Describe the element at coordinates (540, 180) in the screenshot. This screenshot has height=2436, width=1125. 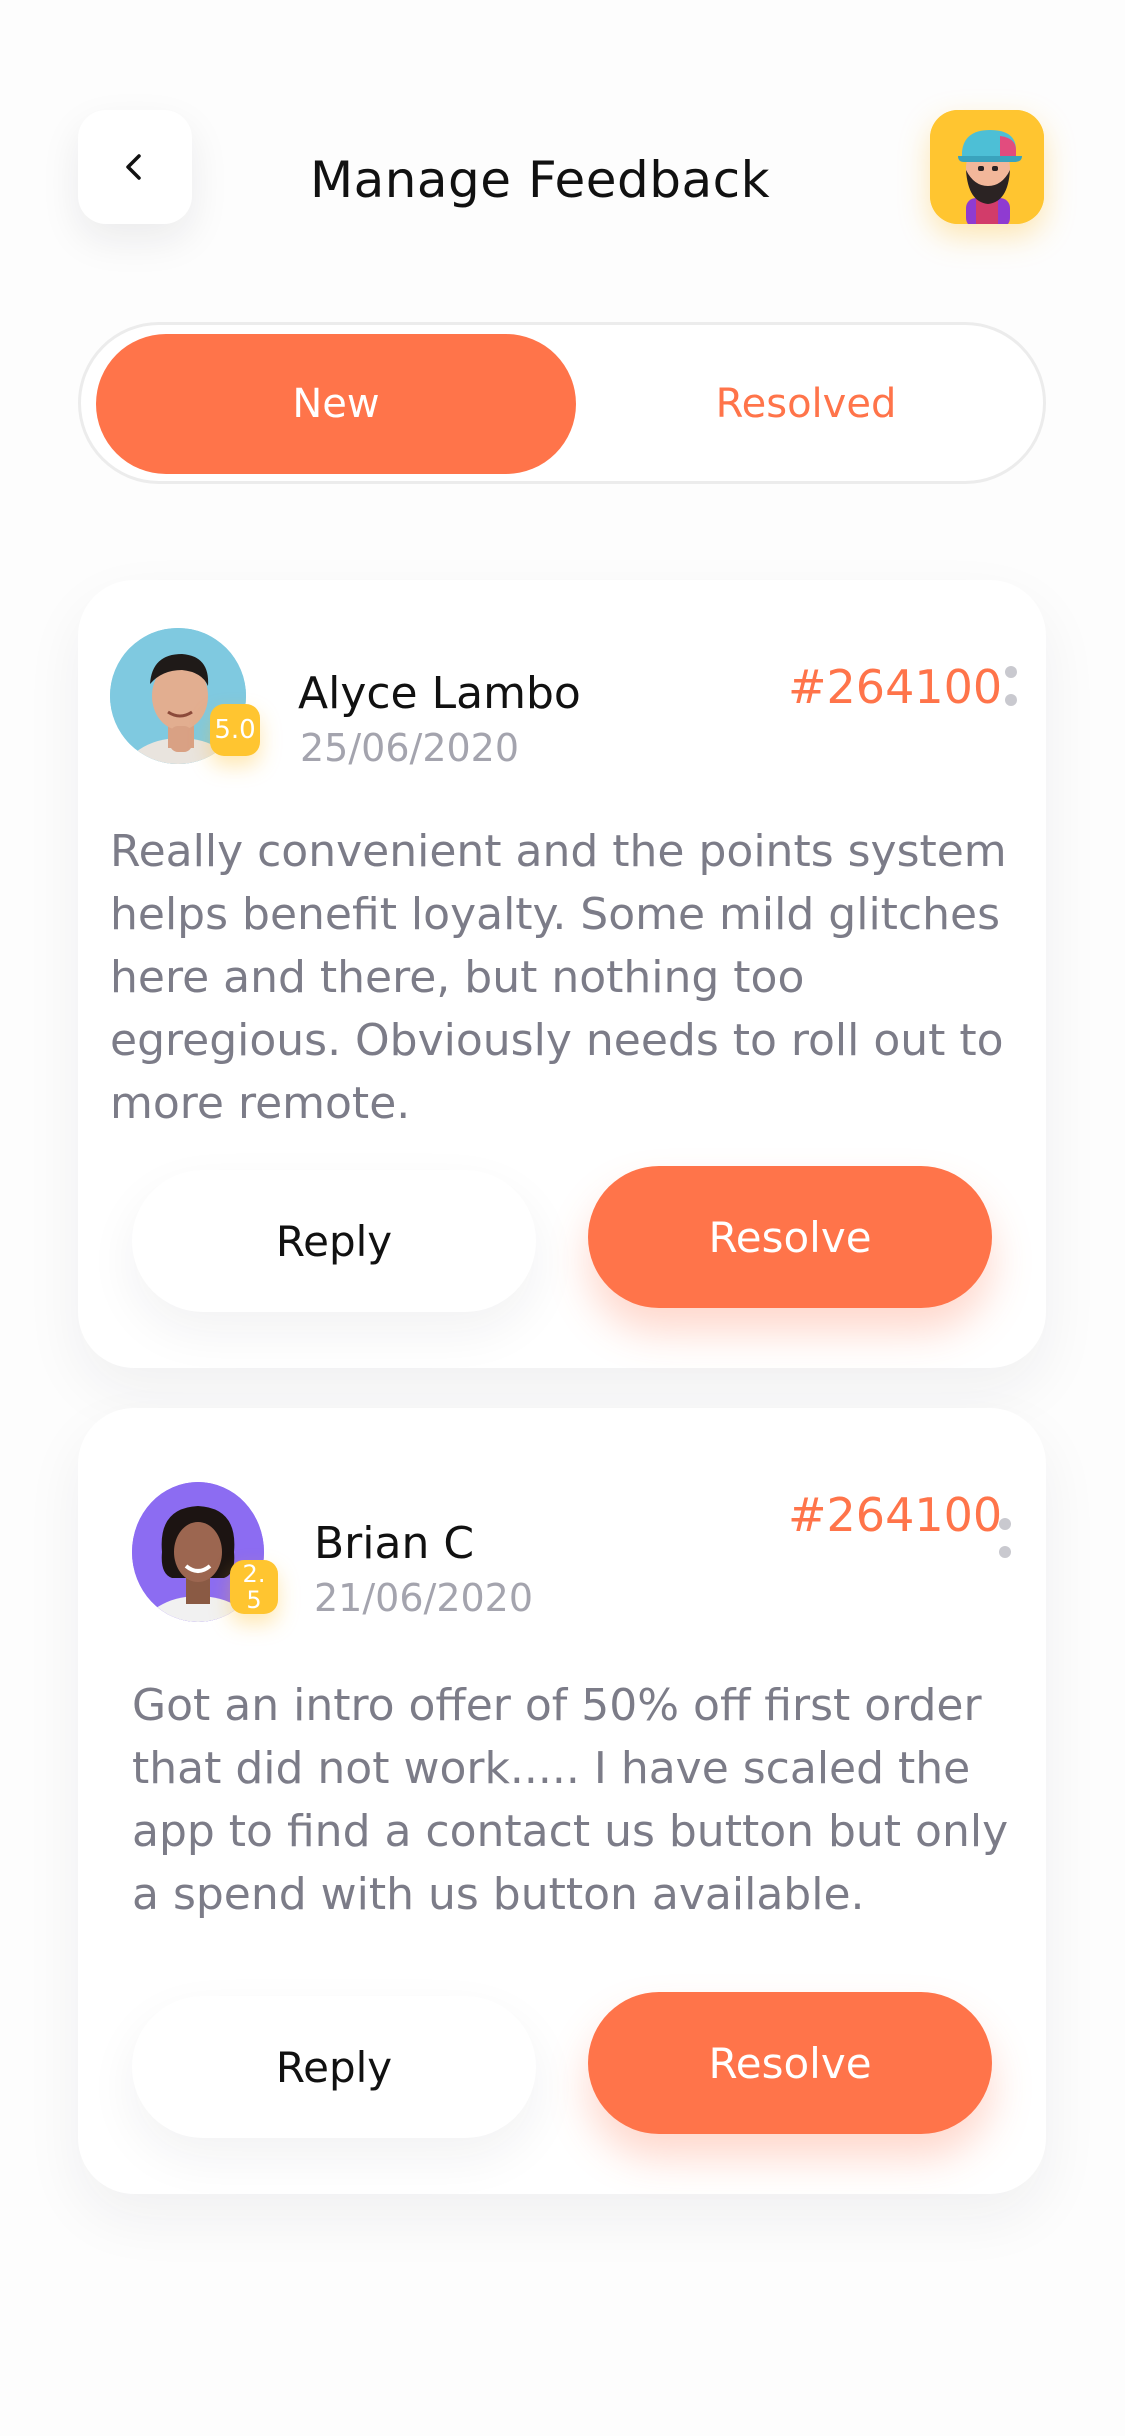
I see `page-title: Manage Feedback` at that location.